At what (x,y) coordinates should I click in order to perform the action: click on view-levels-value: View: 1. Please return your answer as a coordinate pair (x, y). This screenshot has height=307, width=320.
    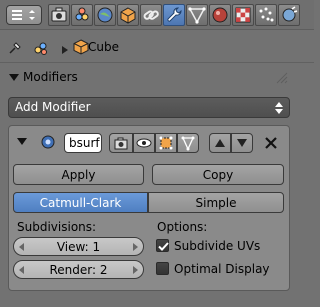
    Looking at the image, I should click on (78, 246).